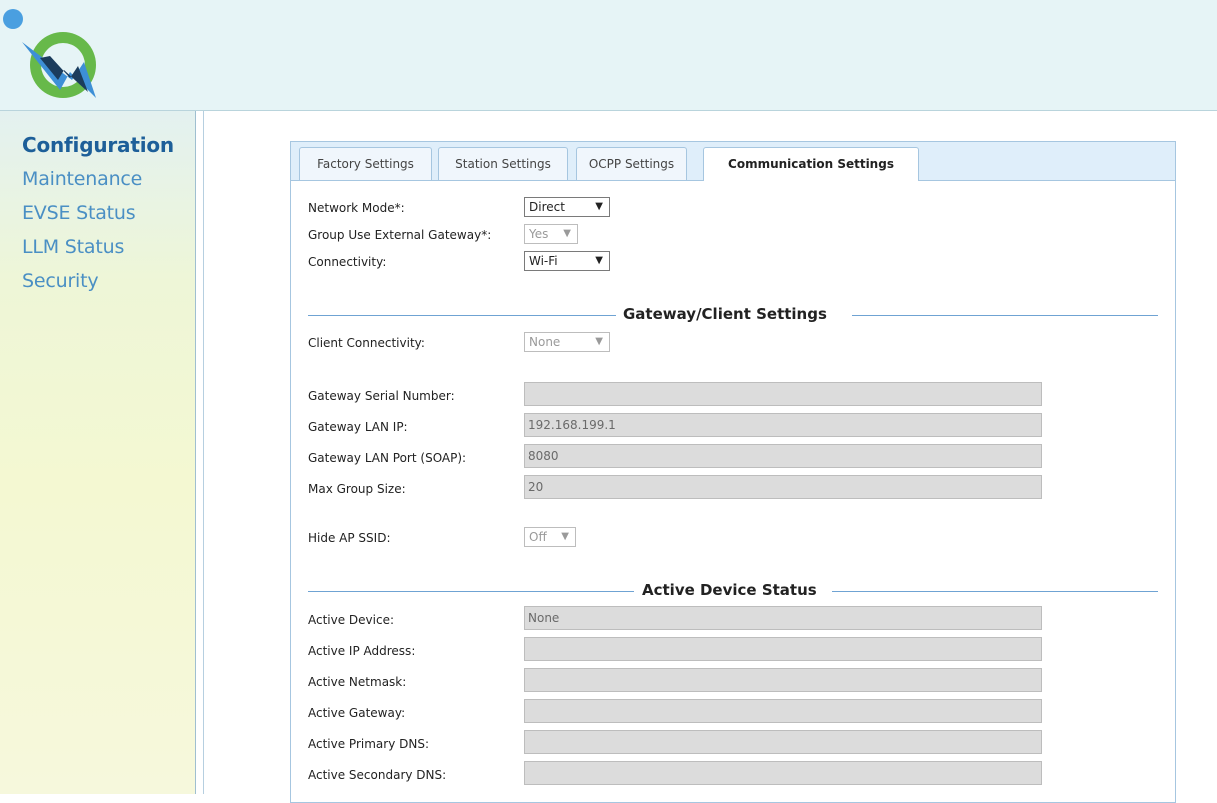  What do you see at coordinates (543, 261) in the screenshot?
I see `connectivity-value: Wi-Fi` at bounding box center [543, 261].